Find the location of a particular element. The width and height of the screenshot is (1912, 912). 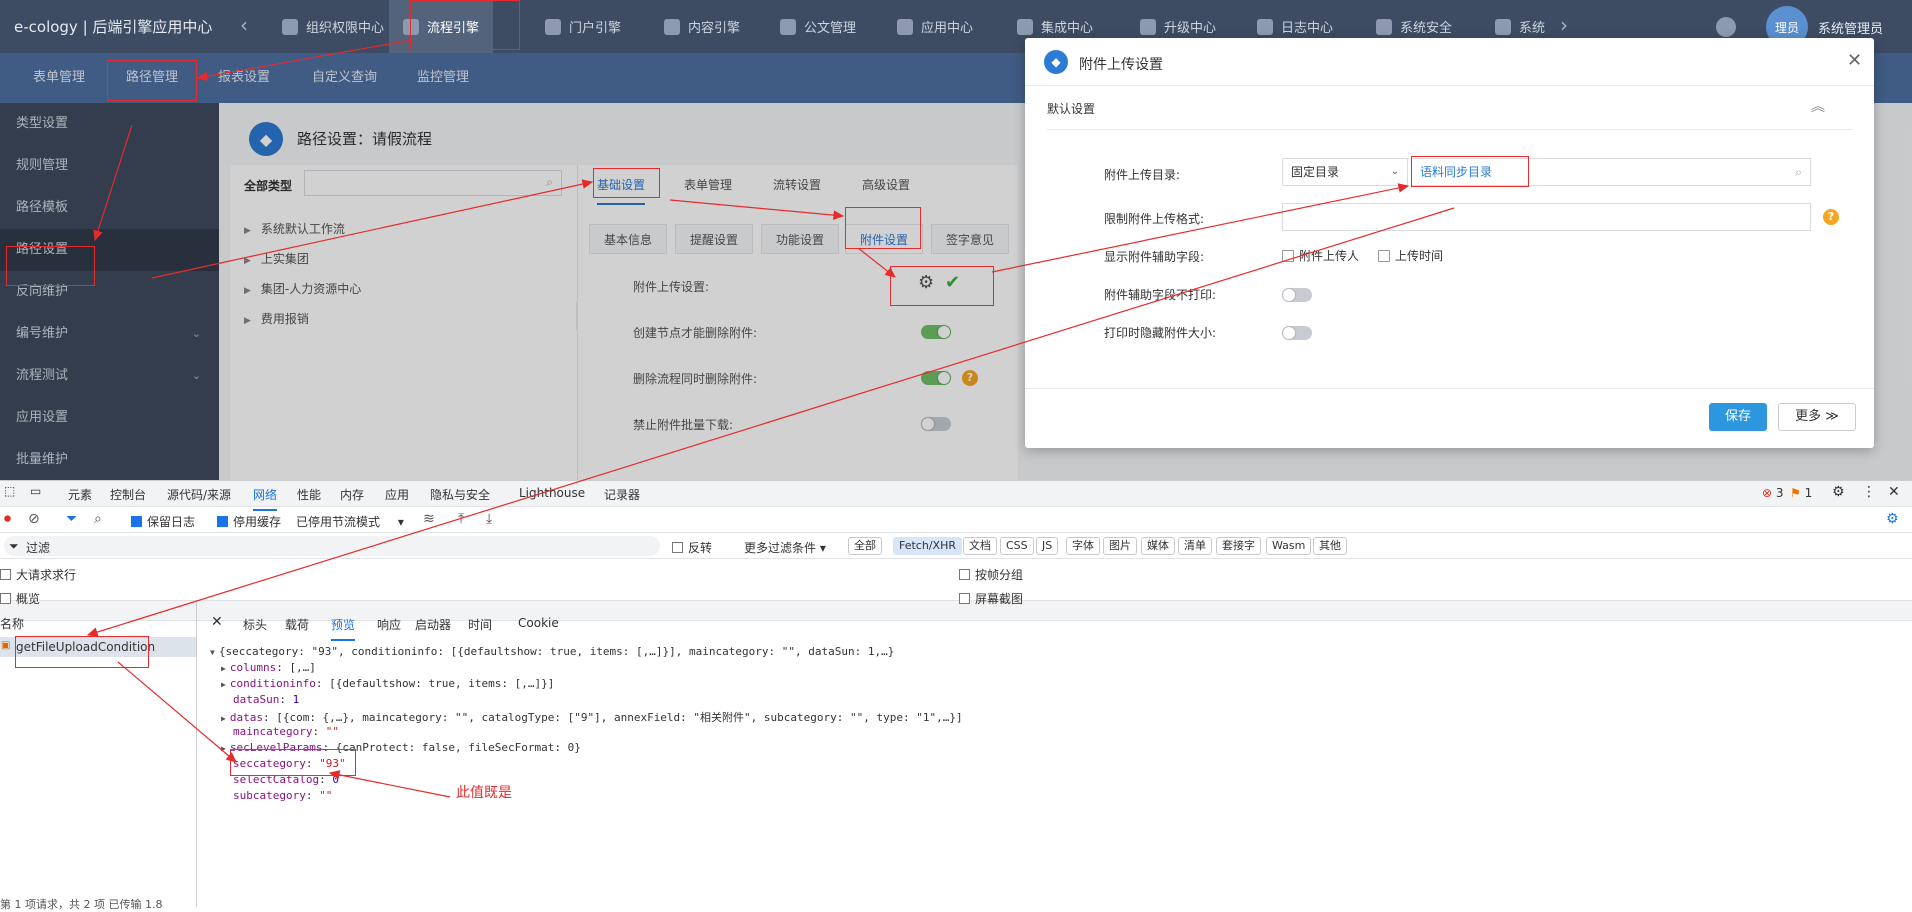

save-button: 保存 is located at coordinates (1738, 417).